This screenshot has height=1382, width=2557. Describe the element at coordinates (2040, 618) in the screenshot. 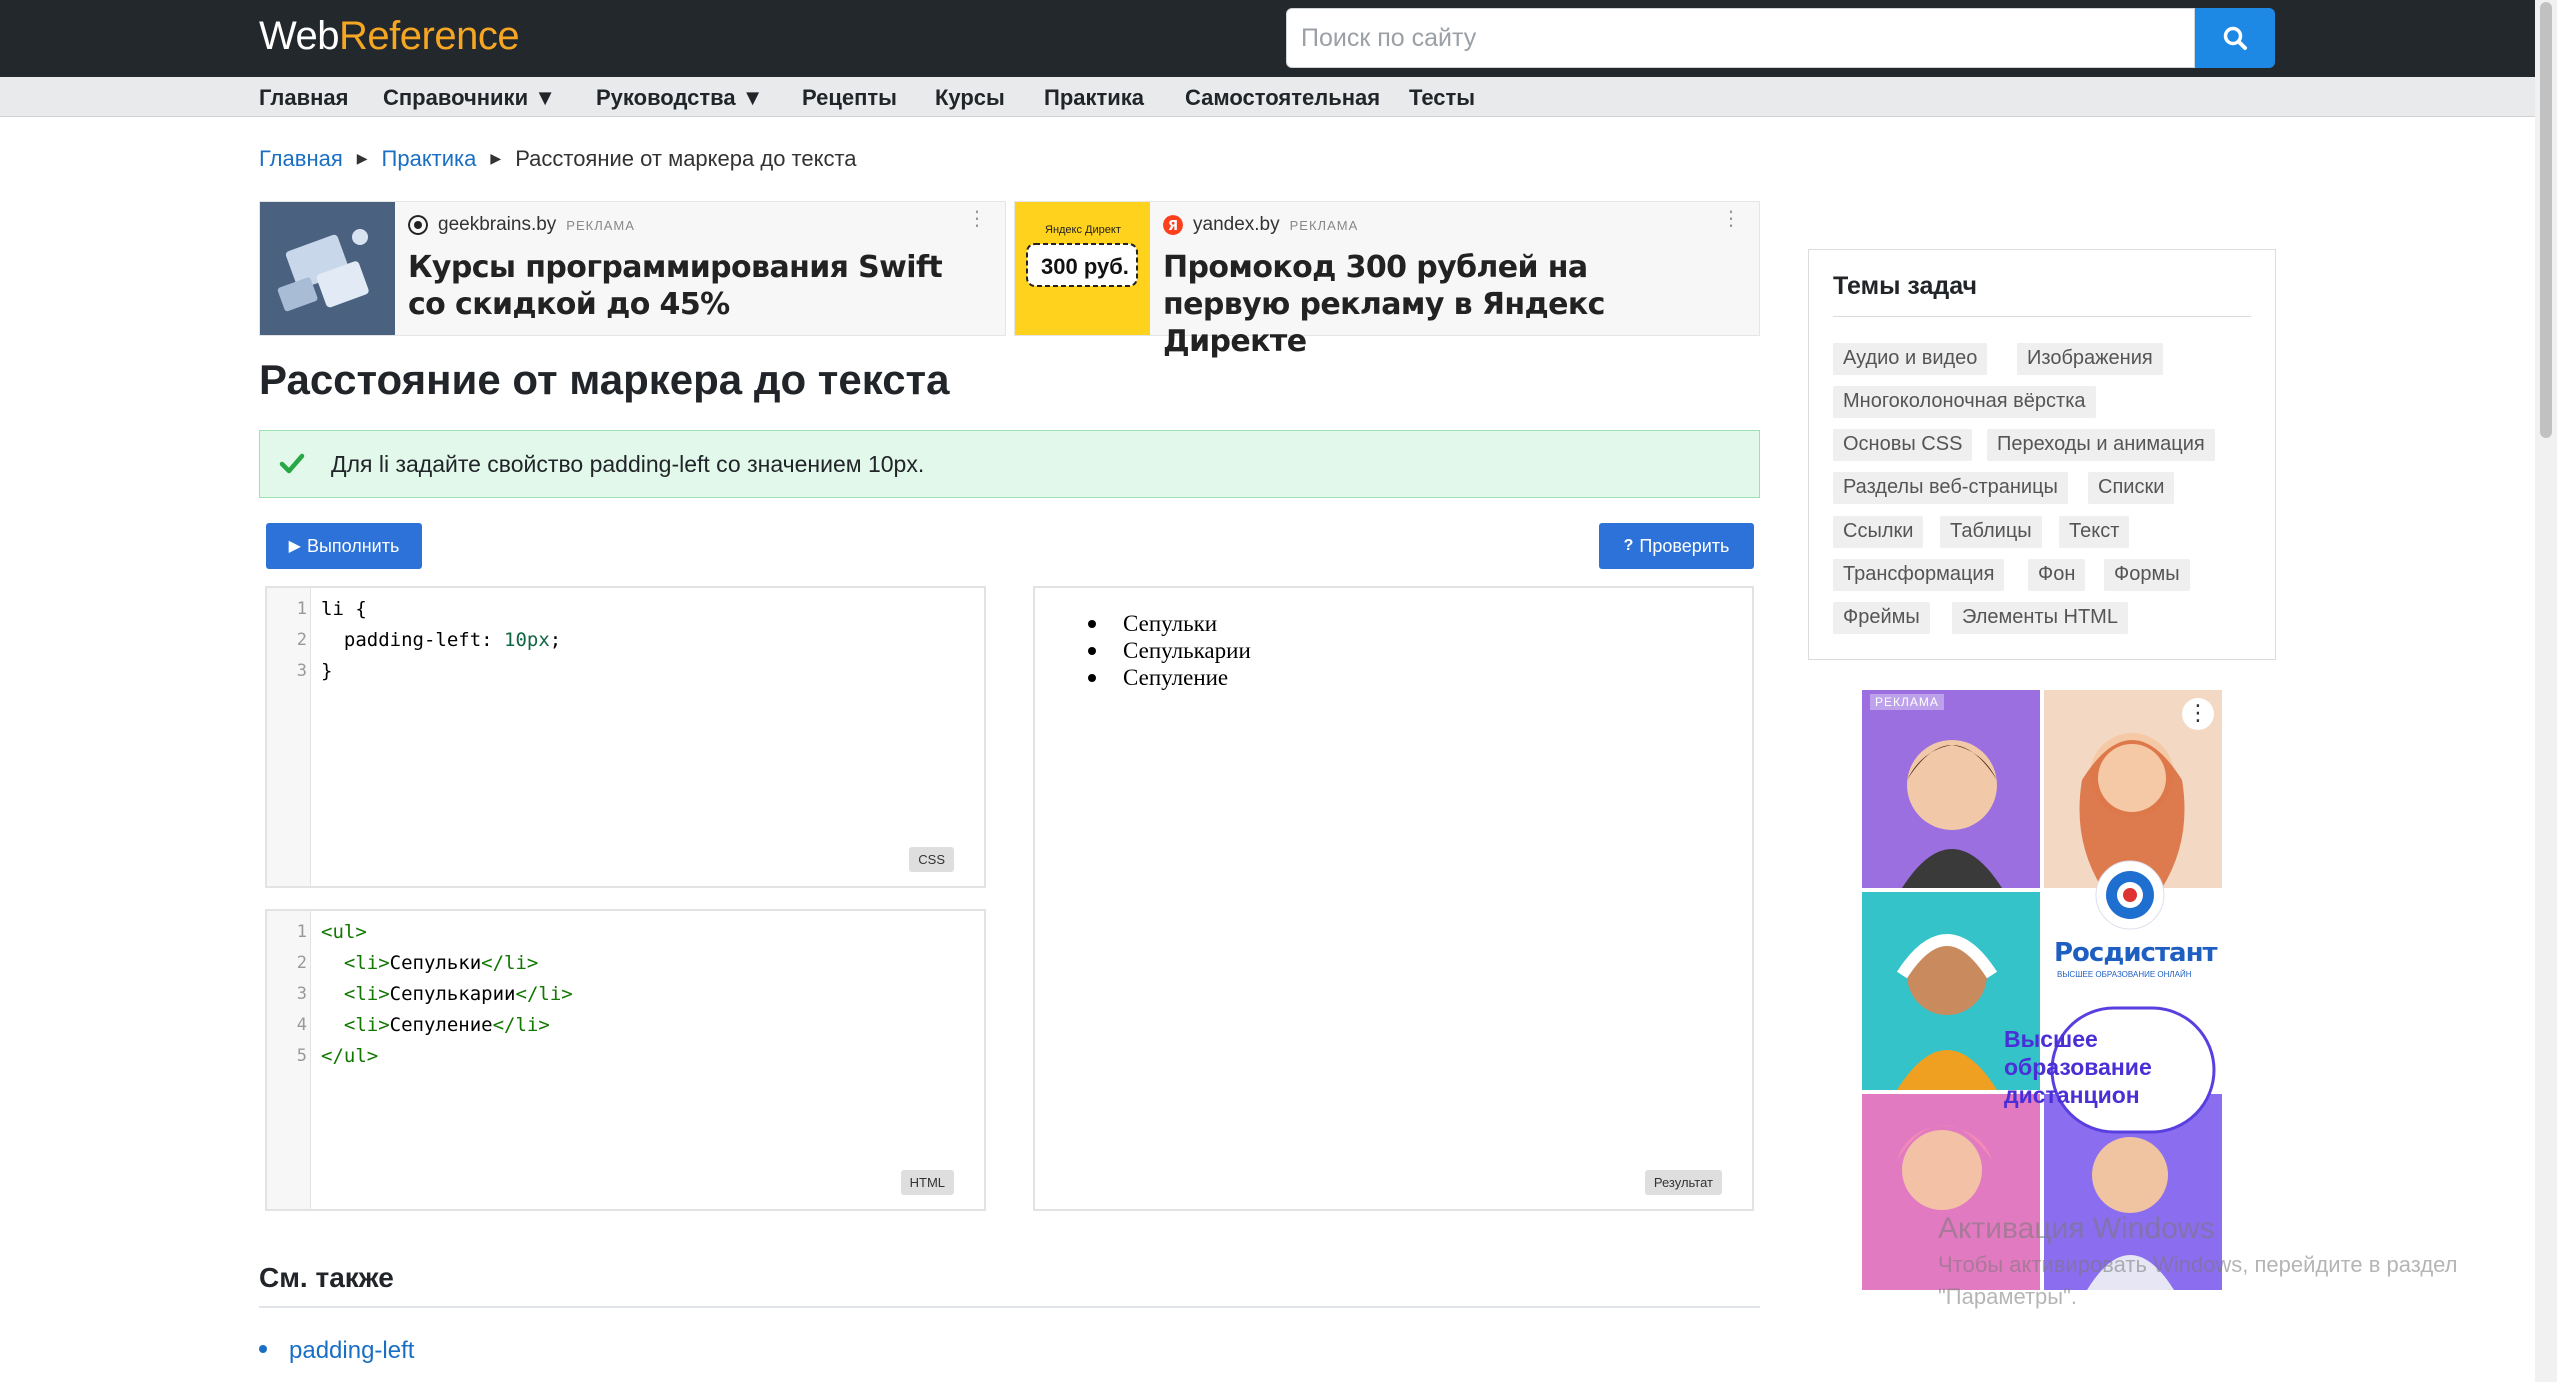

I see `topic-chip: Элементы HTML` at that location.